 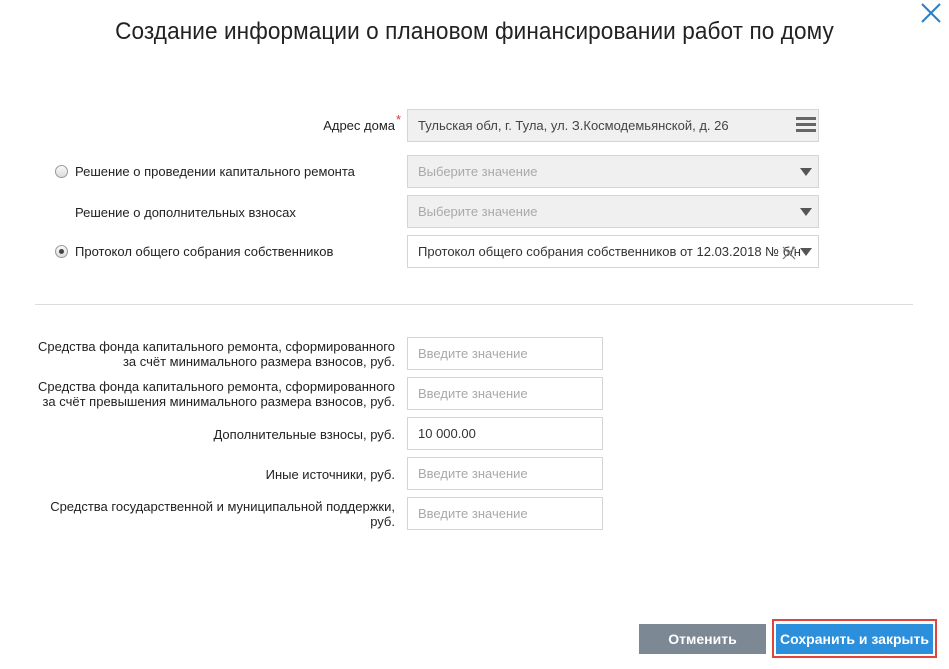 I want to click on required-mark: *, so click(x=399, y=119).